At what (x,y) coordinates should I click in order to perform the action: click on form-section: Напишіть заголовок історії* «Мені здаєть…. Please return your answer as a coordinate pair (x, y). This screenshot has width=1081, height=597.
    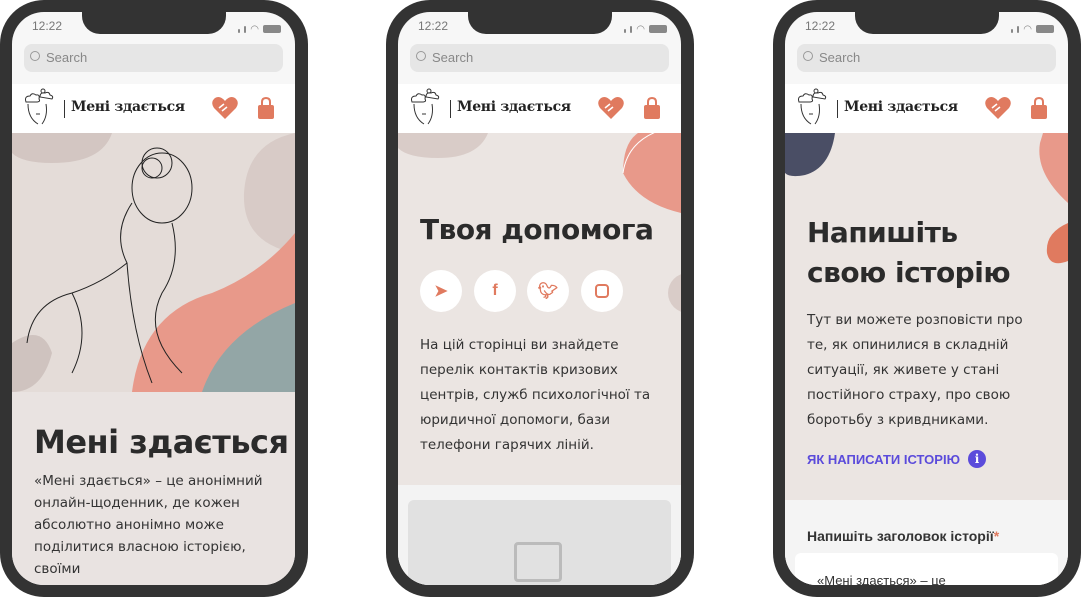
    Looking at the image, I should click on (926, 542).